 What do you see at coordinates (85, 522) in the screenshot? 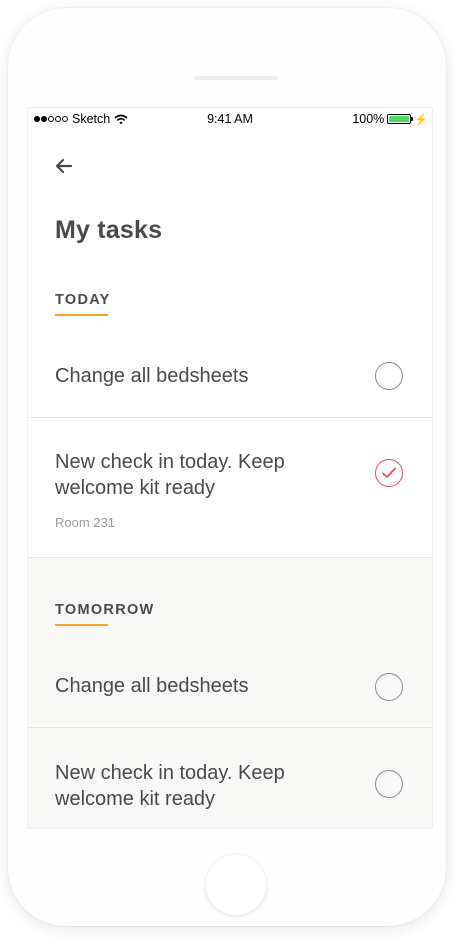
I see `task-room-label: Room 231` at bounding box center [85, 522].